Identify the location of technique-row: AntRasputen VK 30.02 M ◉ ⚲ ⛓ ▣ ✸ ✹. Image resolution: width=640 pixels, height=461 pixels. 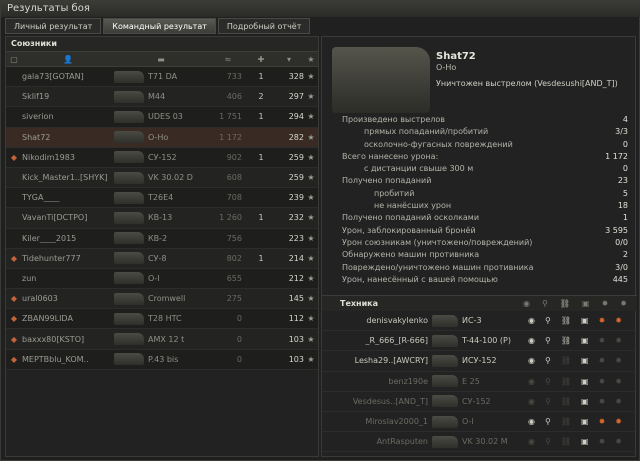
(479, 442).